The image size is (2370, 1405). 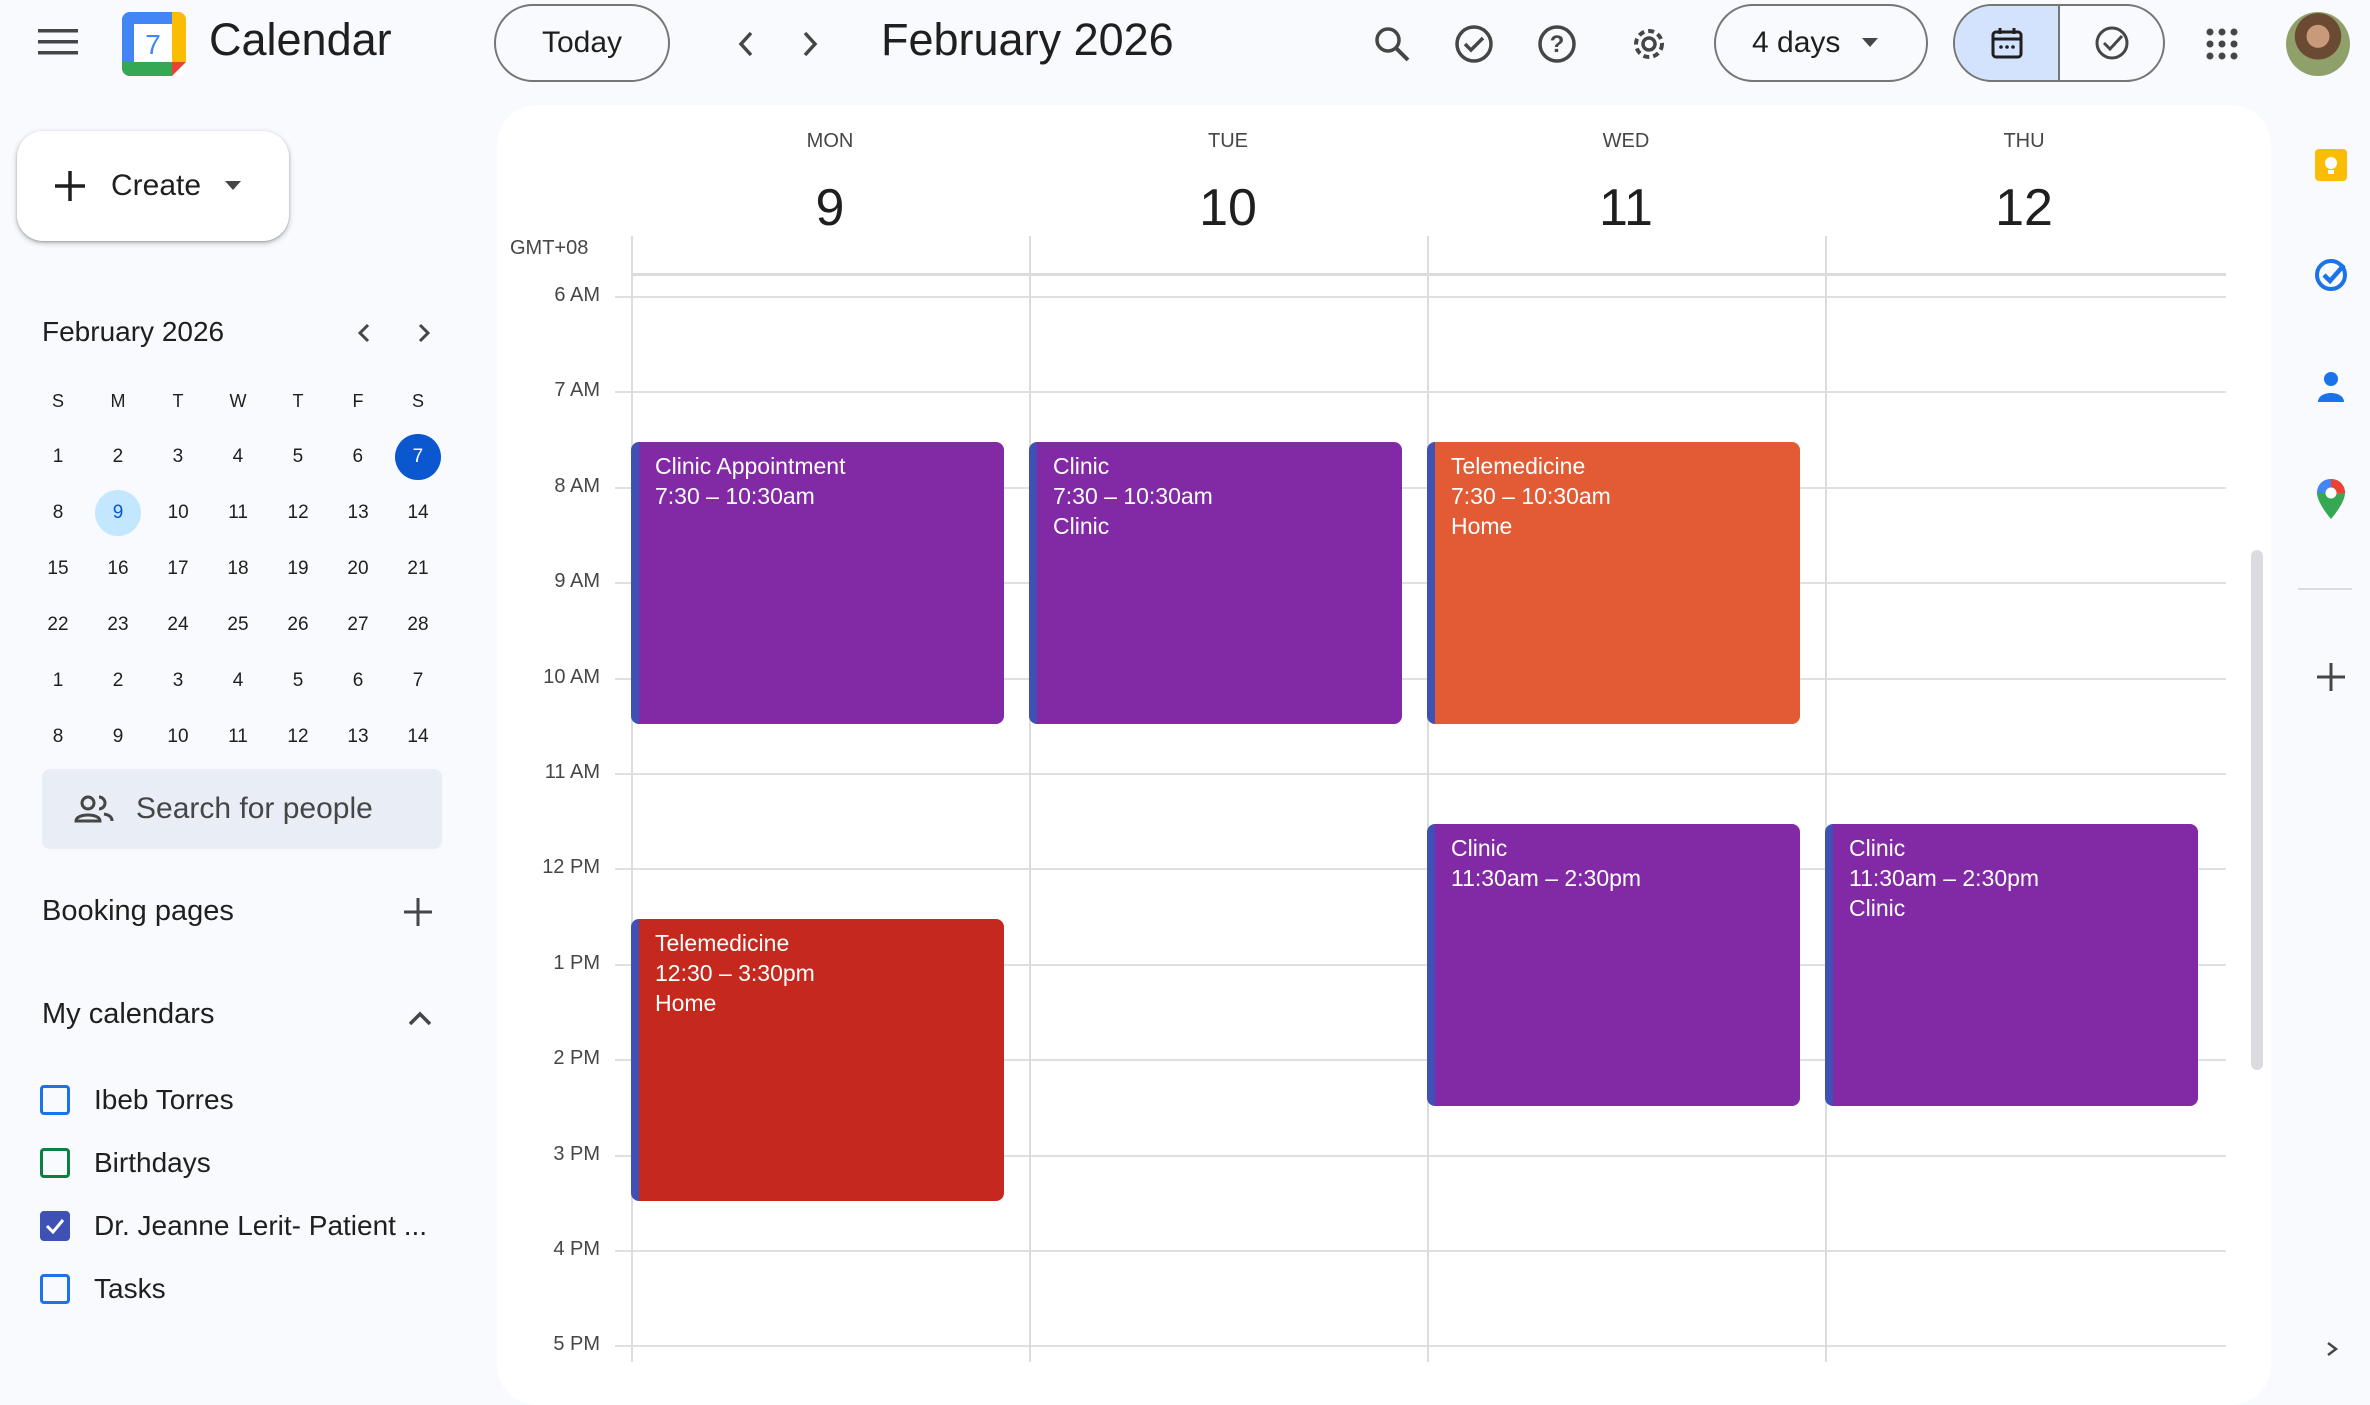 What do you see at coordinates (58, 625) in the screenshot?
I see `mini-day: 22` at bounding box center [58, 625].